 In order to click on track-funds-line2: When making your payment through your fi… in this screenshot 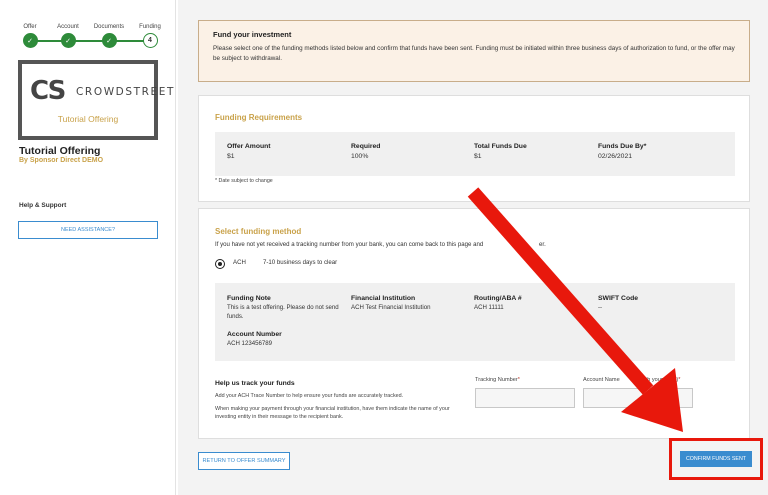, I will do `click(332, 413)`.